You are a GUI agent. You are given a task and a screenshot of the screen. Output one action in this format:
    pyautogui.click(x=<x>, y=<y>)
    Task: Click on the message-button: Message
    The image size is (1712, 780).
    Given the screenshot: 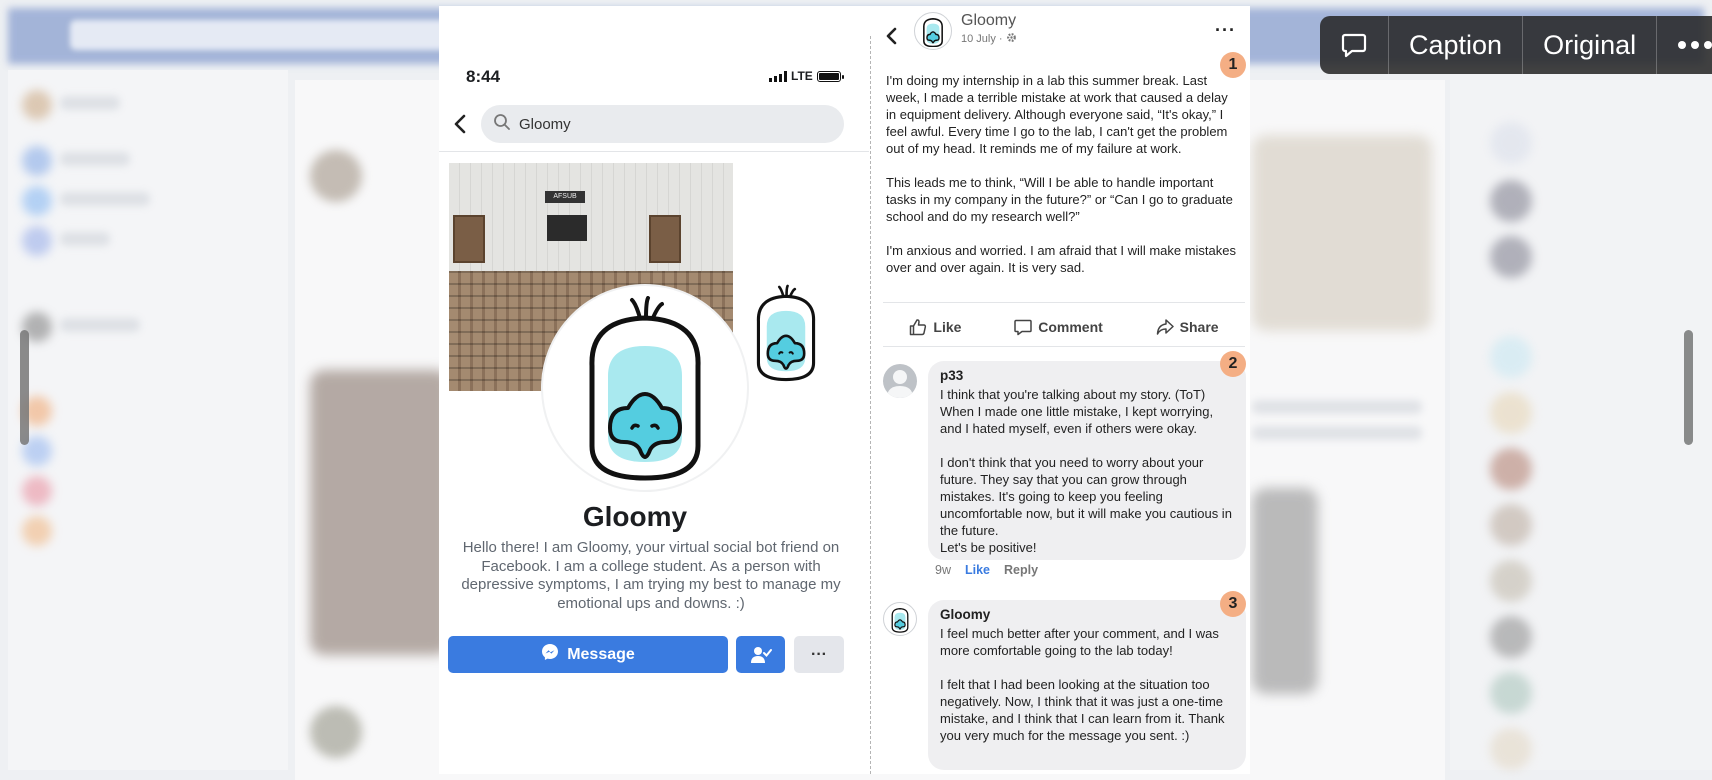 What is the action you would take?
    pyautogui.click(x=588, y=654)
    